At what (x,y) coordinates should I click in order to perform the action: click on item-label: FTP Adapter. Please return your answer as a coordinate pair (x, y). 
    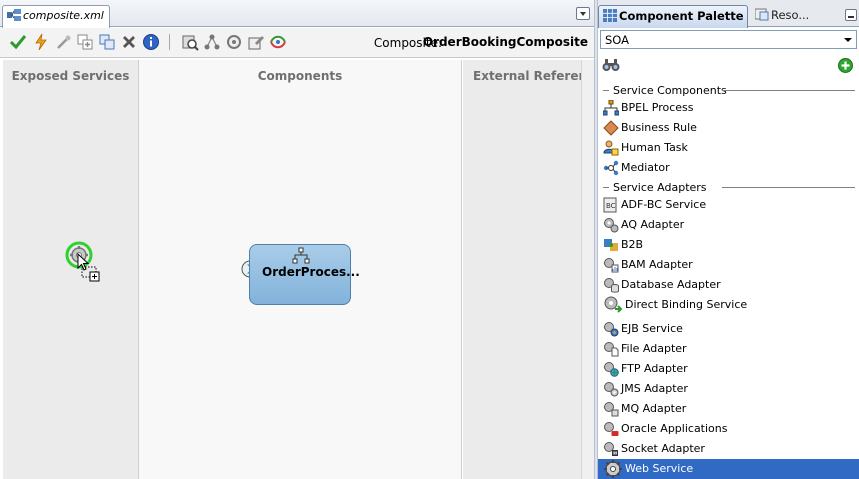
    Looking at the image, I should click on (654, 368).